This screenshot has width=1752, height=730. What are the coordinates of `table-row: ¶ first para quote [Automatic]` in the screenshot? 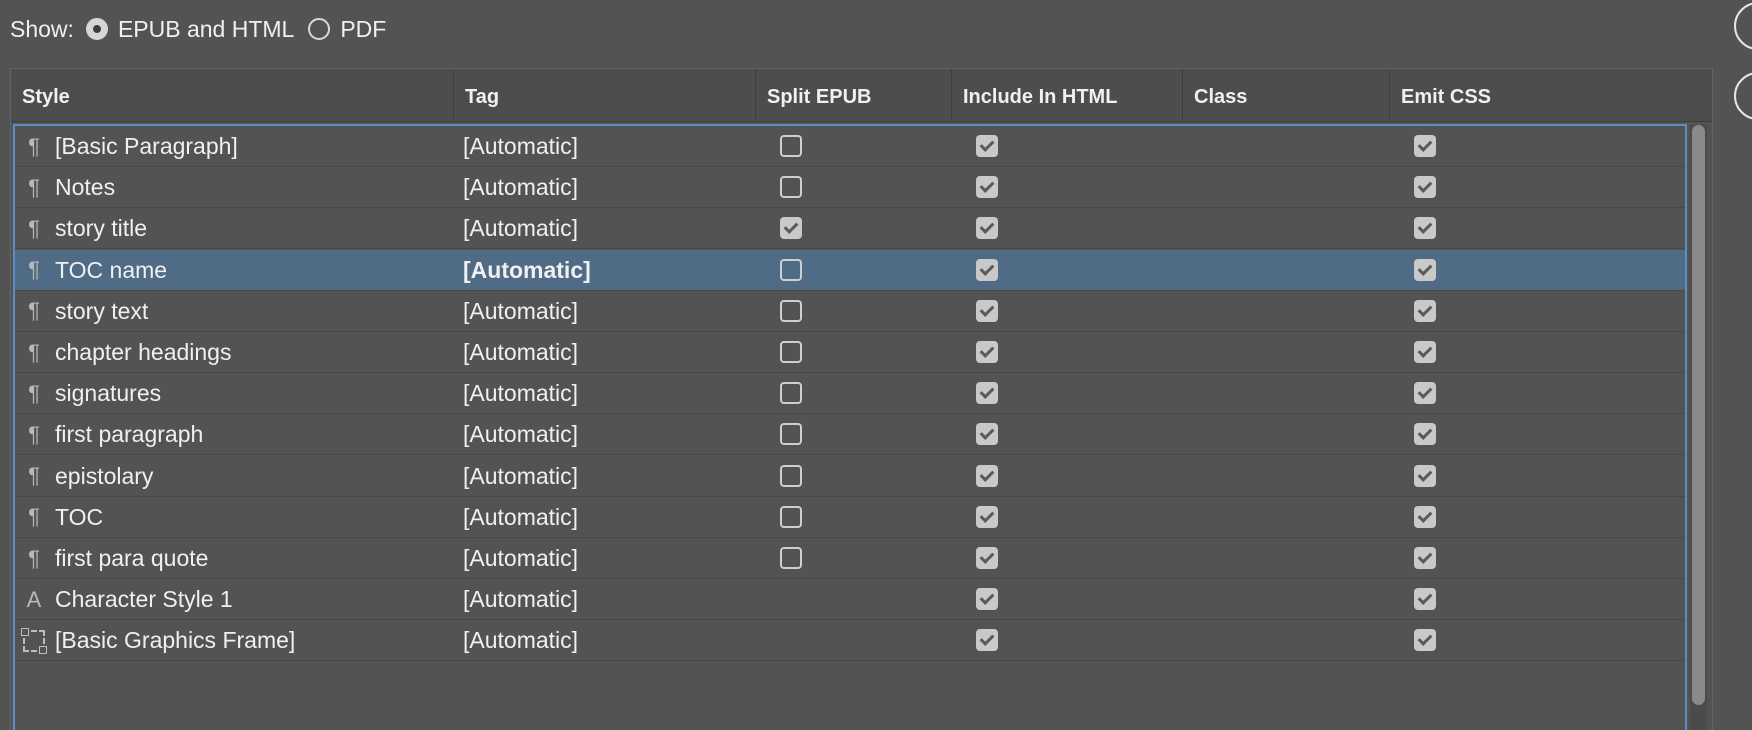 It's located at (850, 558).